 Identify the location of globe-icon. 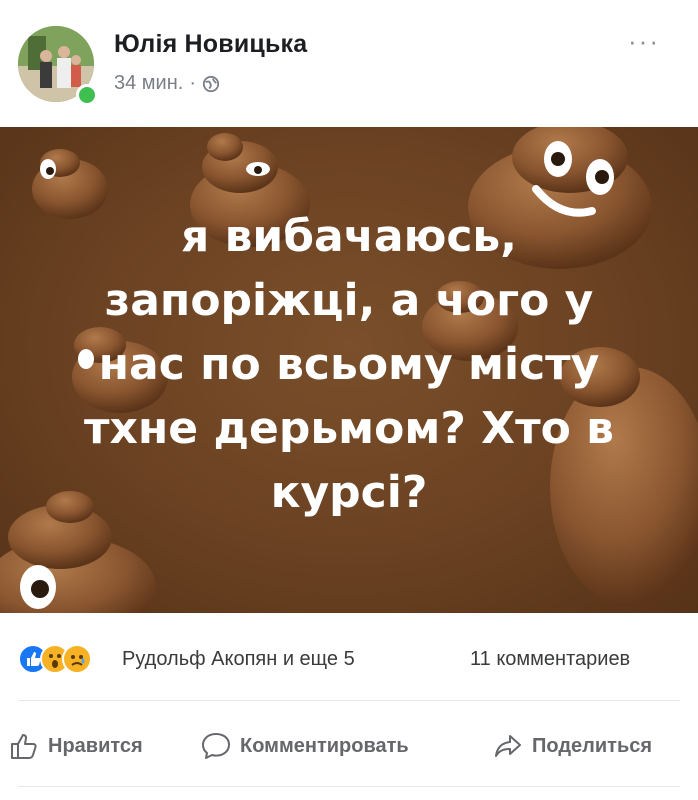
(211, 83).